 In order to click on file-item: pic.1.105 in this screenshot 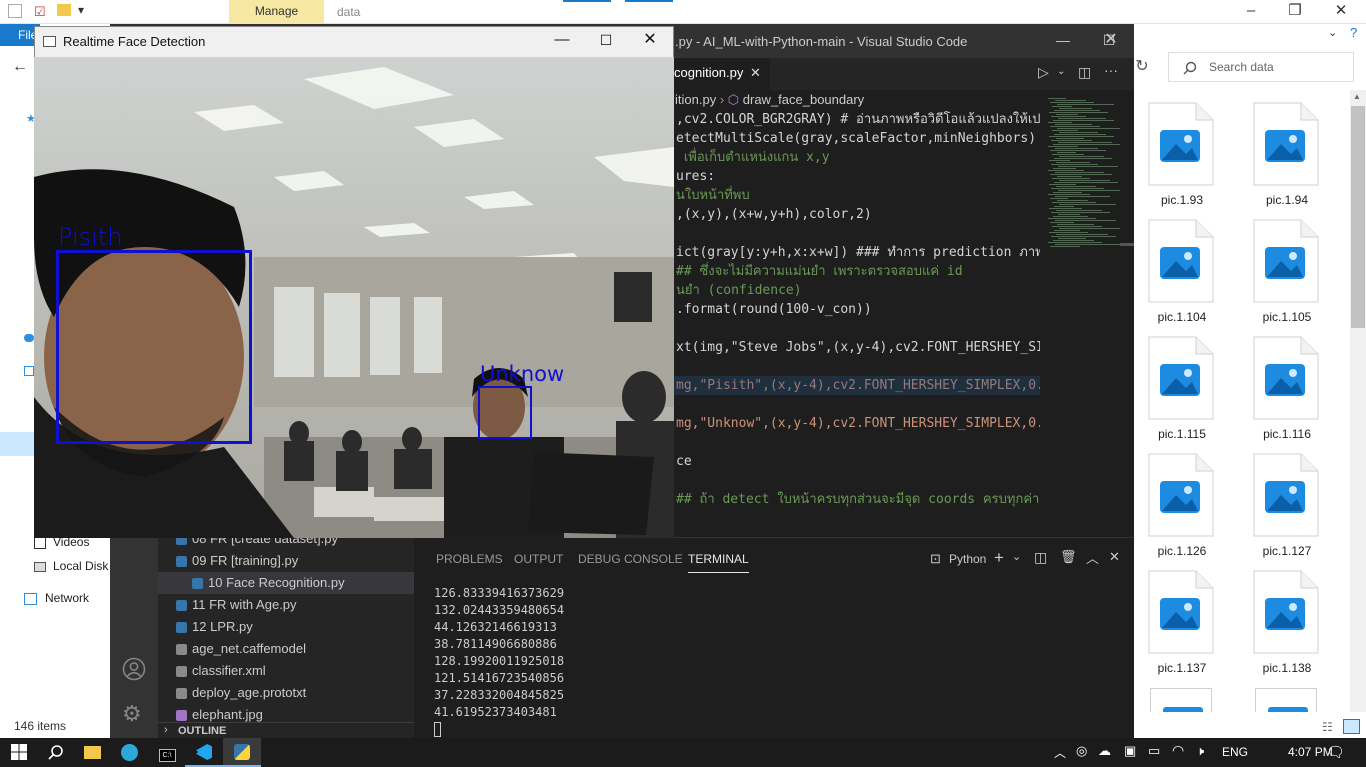, I will do `click(1304, 274)`.